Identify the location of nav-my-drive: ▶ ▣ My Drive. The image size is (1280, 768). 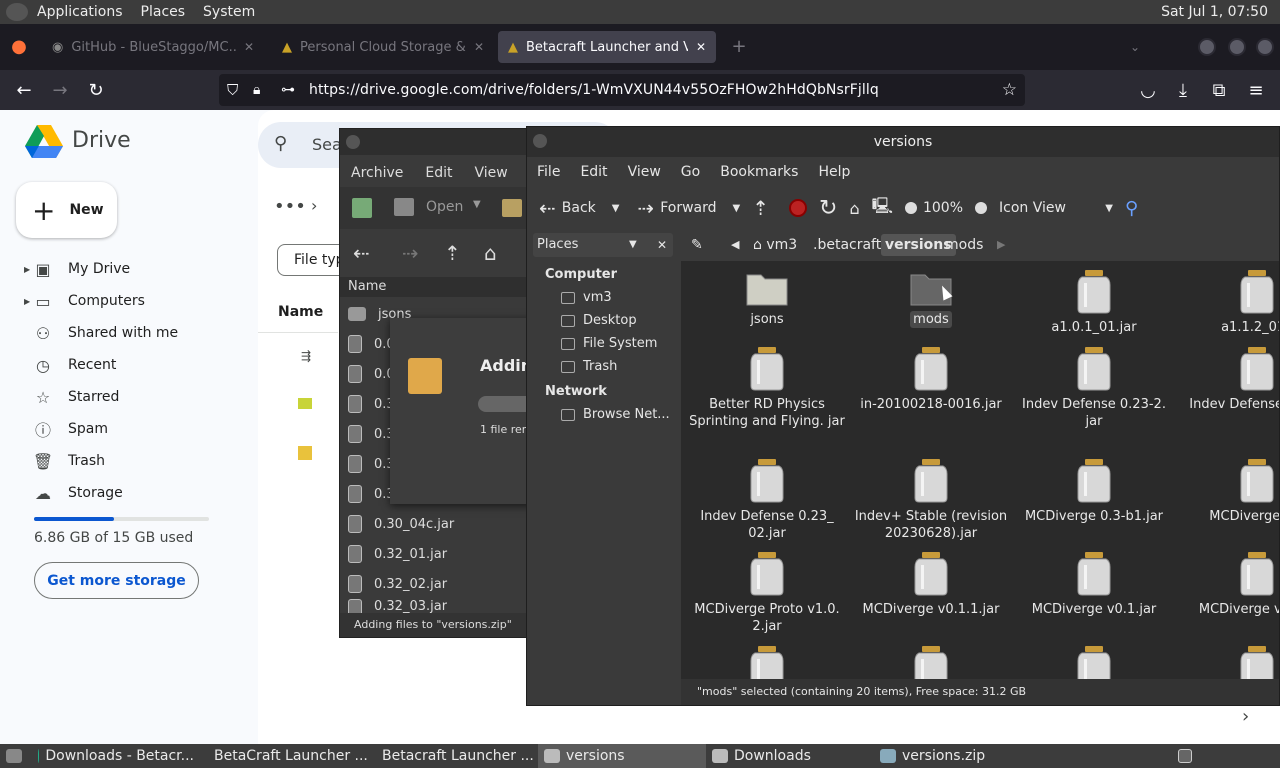
(77, 269).